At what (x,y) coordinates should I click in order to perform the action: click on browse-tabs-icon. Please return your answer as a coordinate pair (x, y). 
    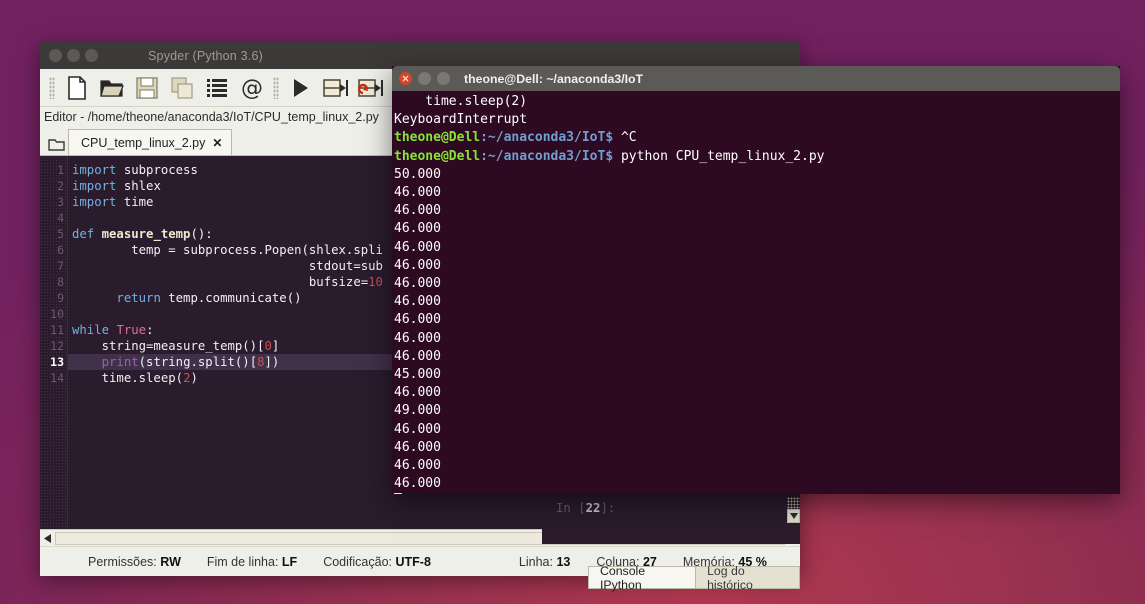
    Looking at the image, I should click on (56, 144).